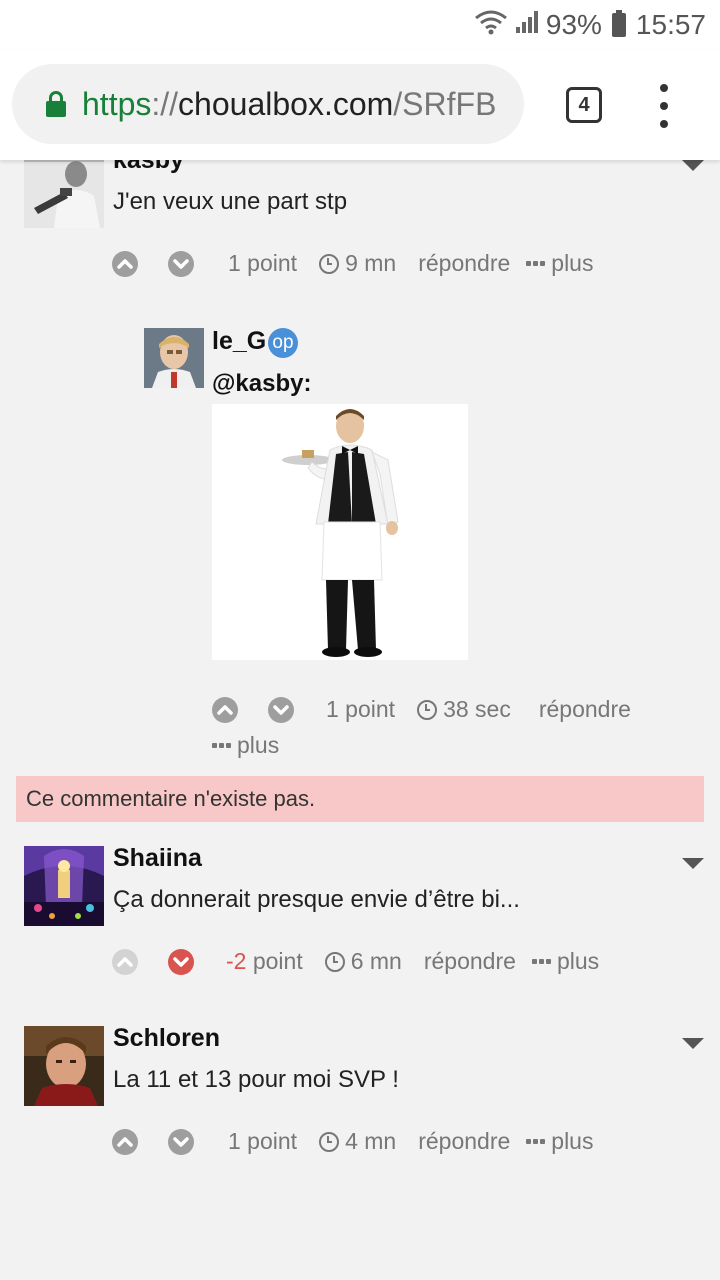 The image size is (720, 1280). Describe the element at coordinates (174, 358) in the screenshot. I see `avatar-le-g` at that location.